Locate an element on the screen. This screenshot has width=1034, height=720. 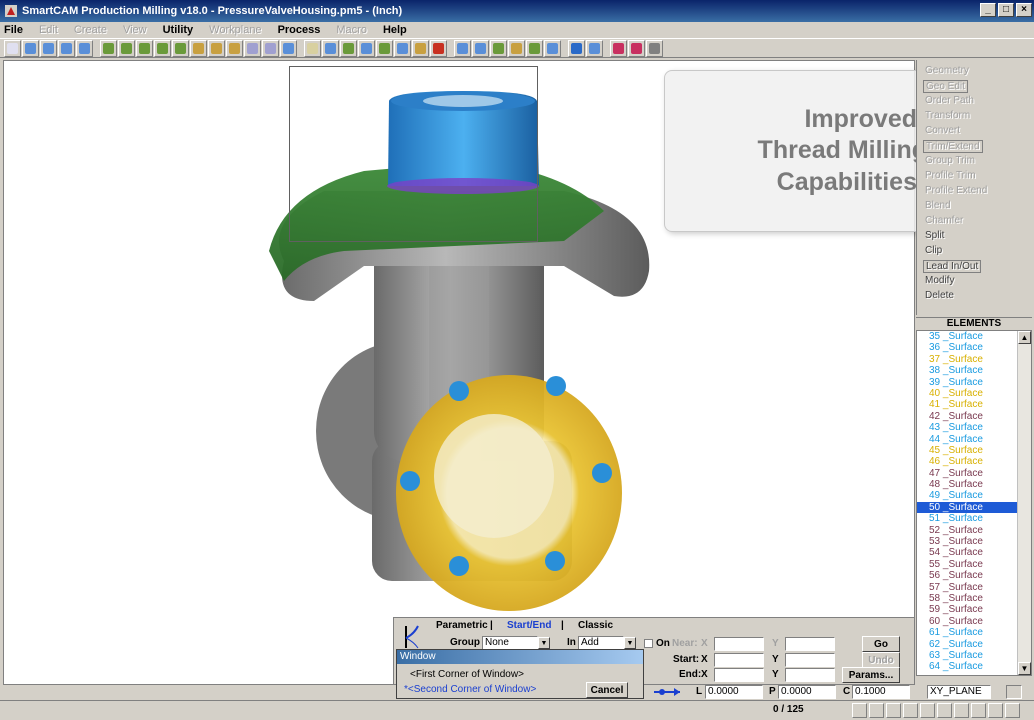
polar-icon is located at coordinates (944, 710).